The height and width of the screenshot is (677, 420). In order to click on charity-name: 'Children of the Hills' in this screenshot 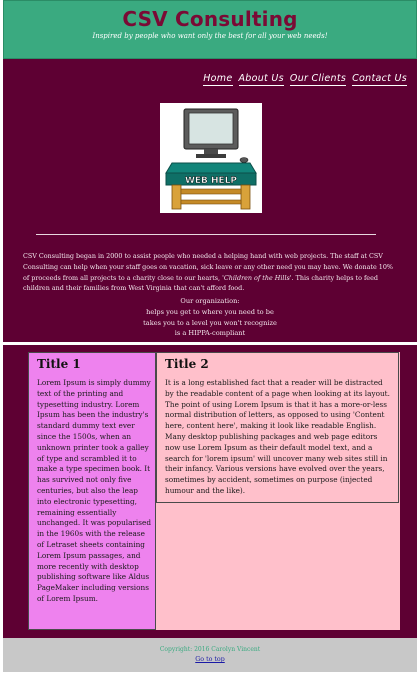, I will do `click(257, 277)`.